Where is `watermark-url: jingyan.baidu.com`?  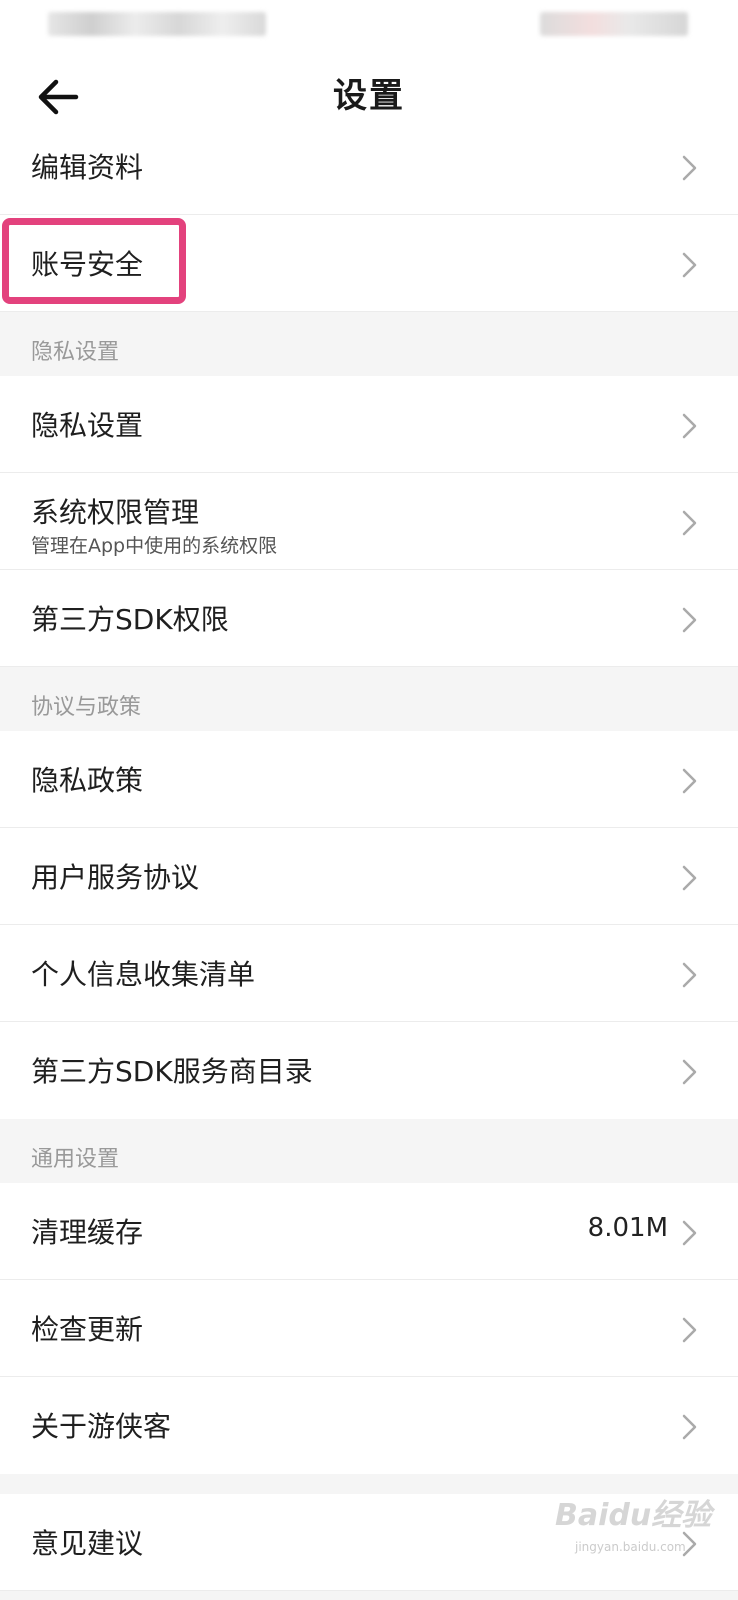
watermark-url: jingyan.baidu.com is located at coordinates (630, 1547).